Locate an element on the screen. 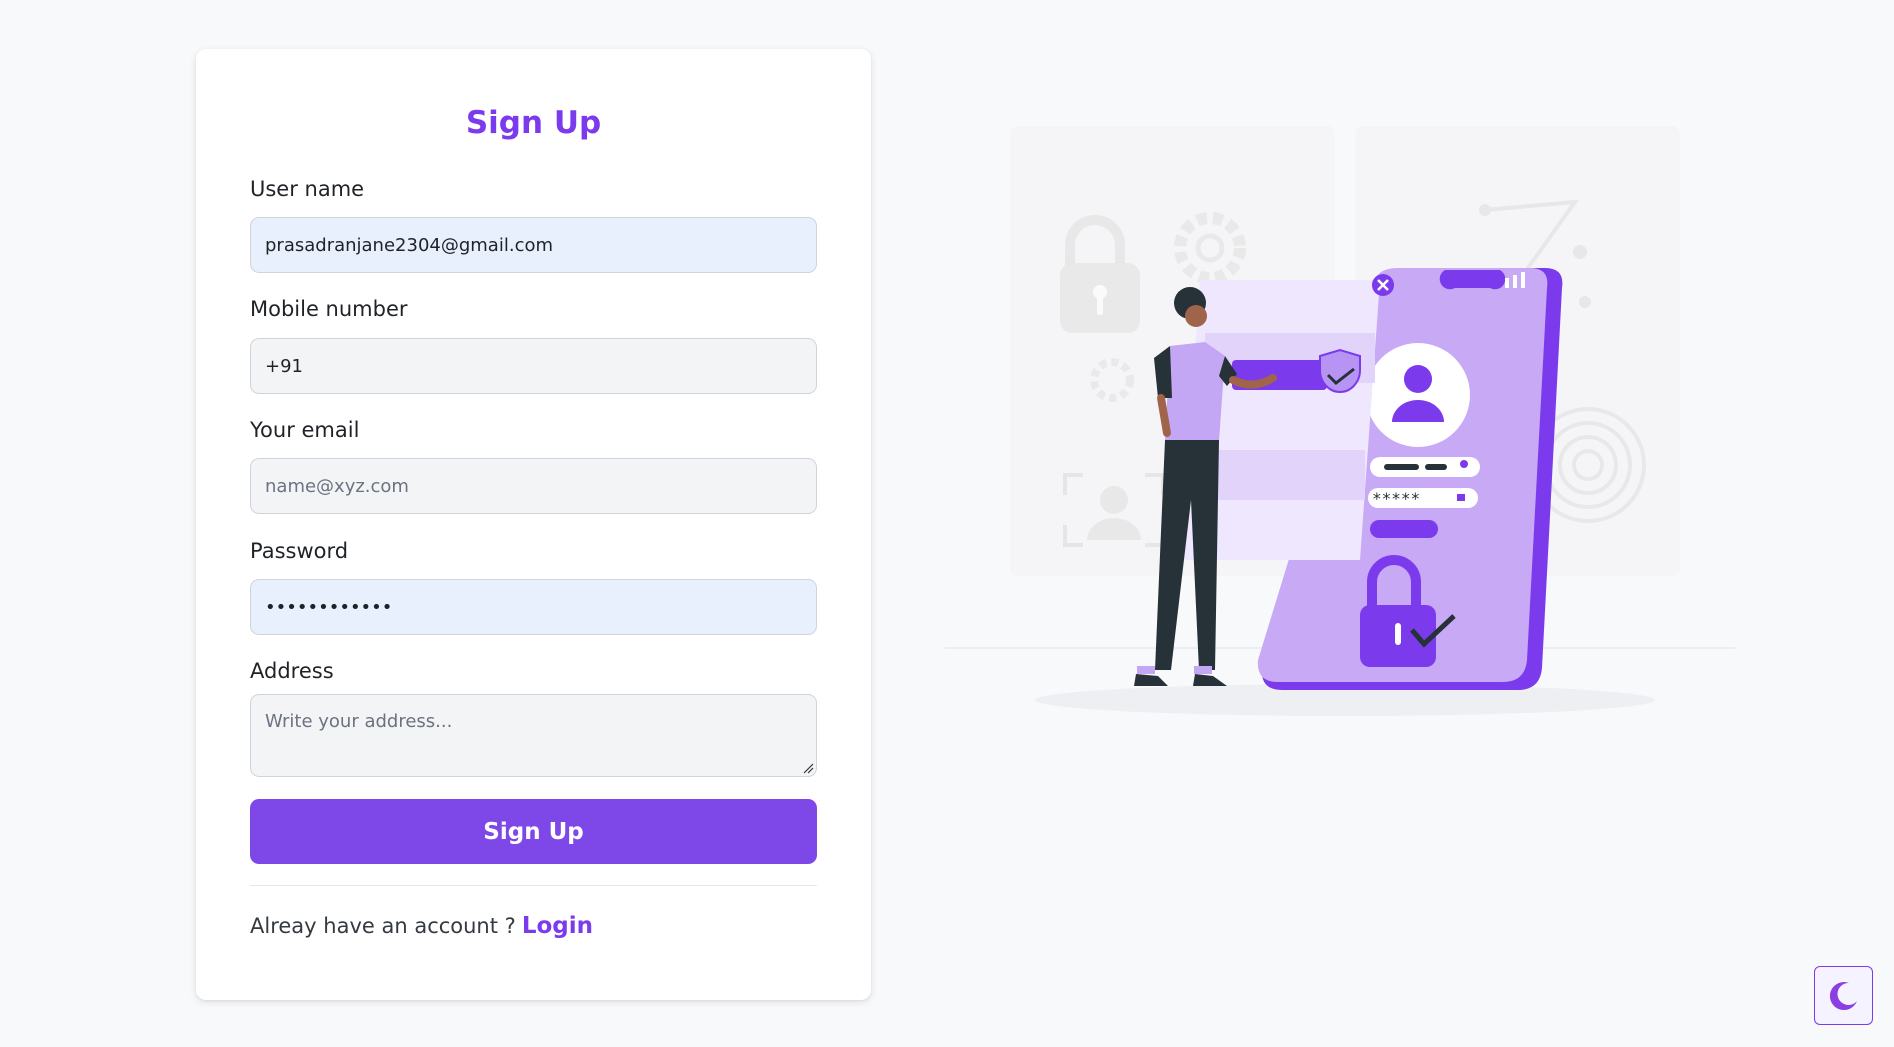  username-input: prasadranjane2304@gmail.com is located at coordinates (533, 245).